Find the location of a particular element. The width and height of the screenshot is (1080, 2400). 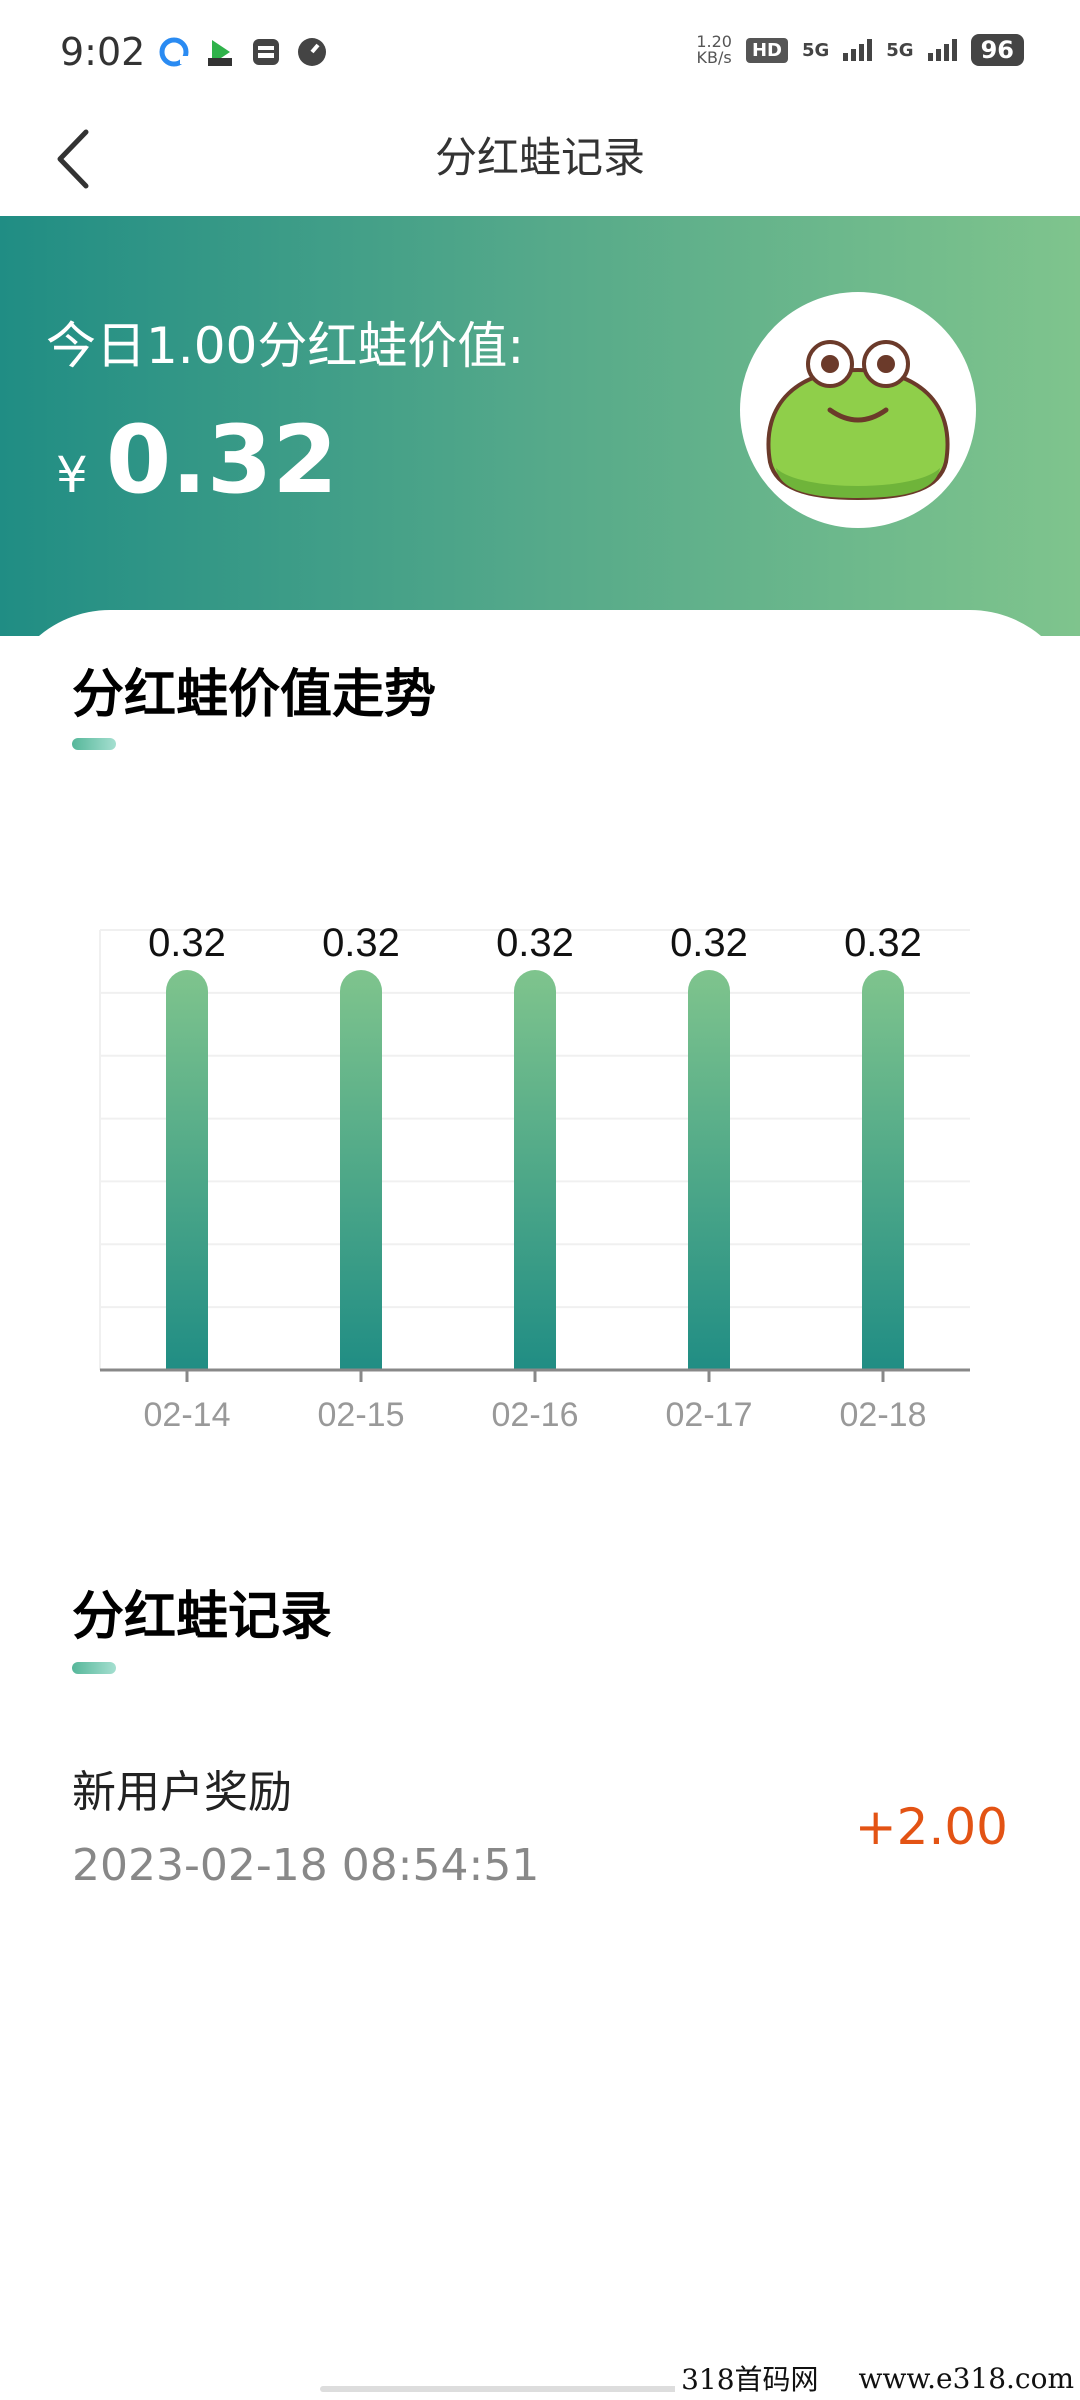

today-value-number: 0.32 is located at coordinates (221, 460).